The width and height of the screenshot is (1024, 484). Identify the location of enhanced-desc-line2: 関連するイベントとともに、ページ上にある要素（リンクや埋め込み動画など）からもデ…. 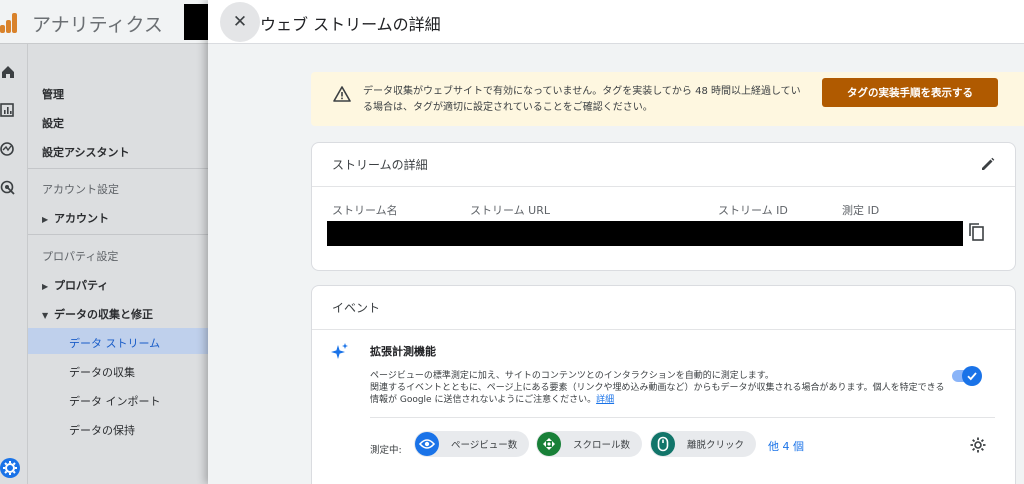
(660, 394).